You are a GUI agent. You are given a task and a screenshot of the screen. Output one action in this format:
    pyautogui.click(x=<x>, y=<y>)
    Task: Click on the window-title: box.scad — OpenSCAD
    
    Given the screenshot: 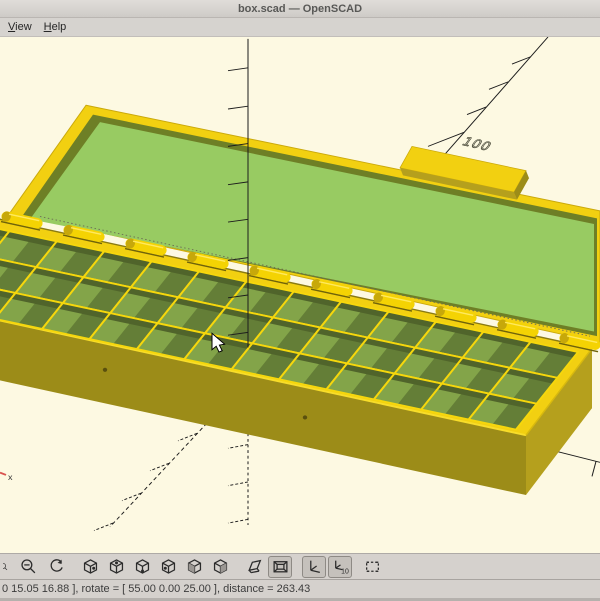 What is the action you would take?
    pyautogui.click(x=300, y=8)
    